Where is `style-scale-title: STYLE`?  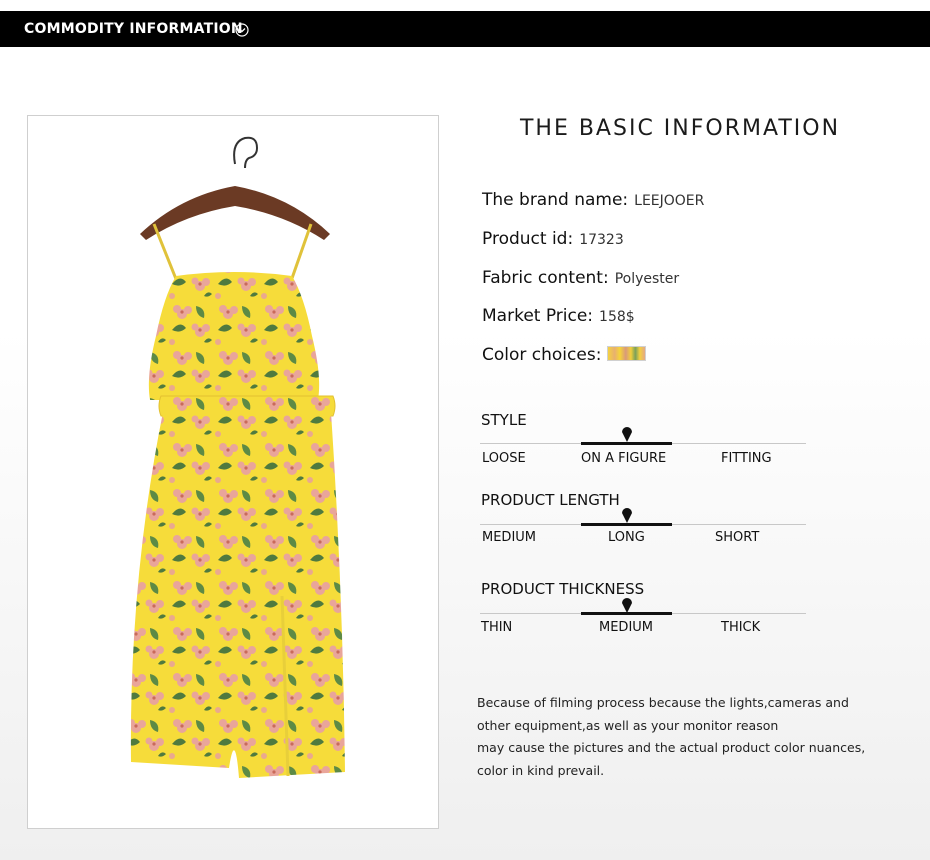 style-scale-title: STYLE is located at coordinates (504, 420).